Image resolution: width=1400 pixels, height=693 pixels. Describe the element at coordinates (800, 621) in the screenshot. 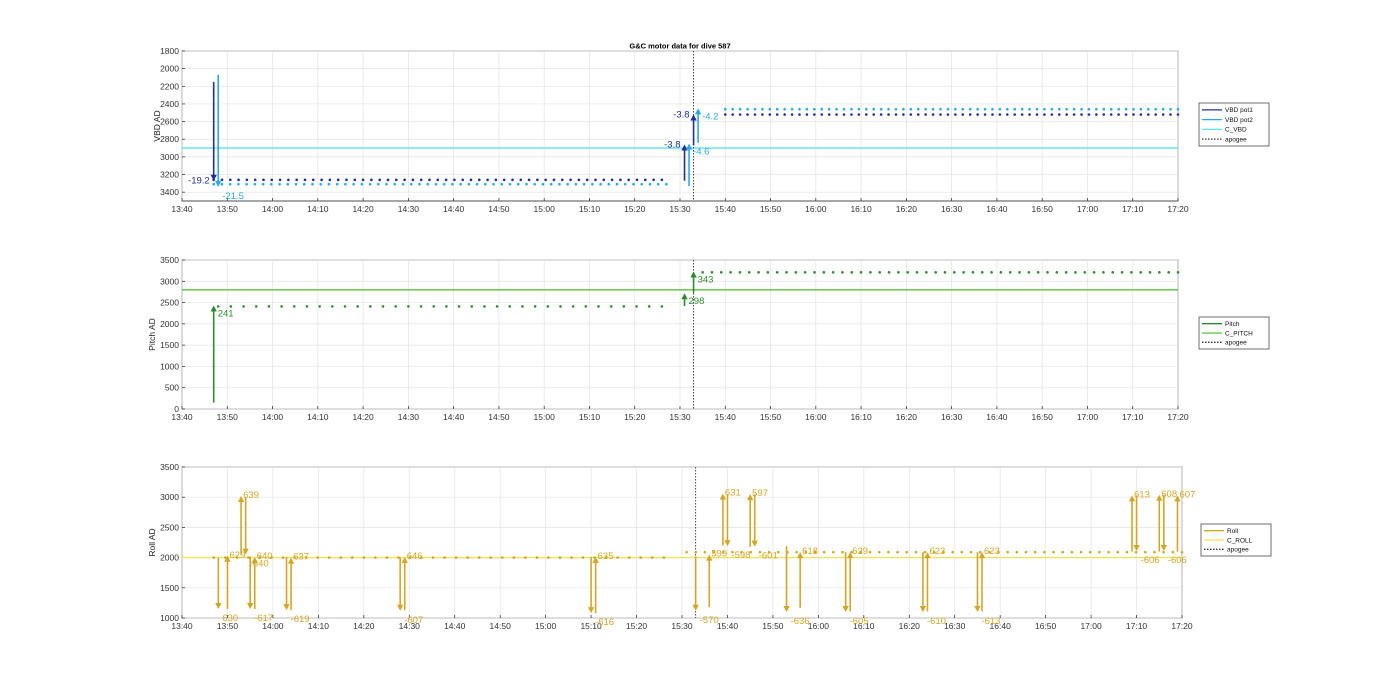

I see `move-label: -636` at that location.